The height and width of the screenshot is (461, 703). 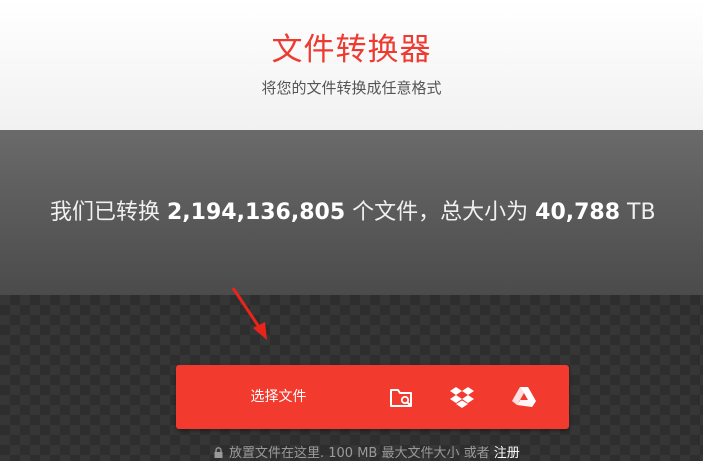 I want to click on choose-file-button: 选择文件, so click(x=278, y=397).